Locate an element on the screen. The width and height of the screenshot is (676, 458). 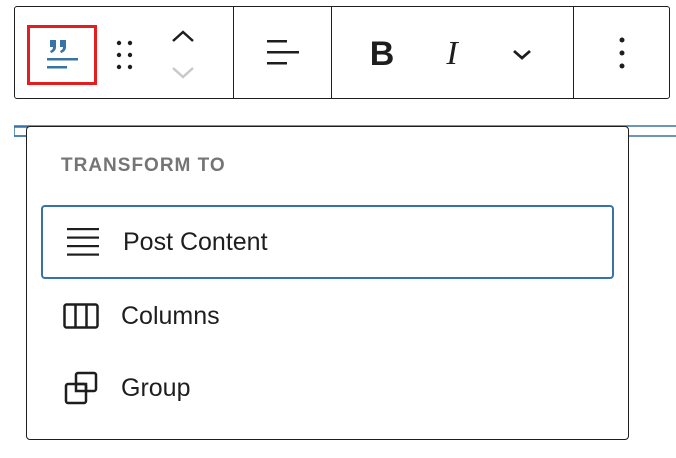
transform-item-post-content: Post Content is located at coordinates (327, 242).